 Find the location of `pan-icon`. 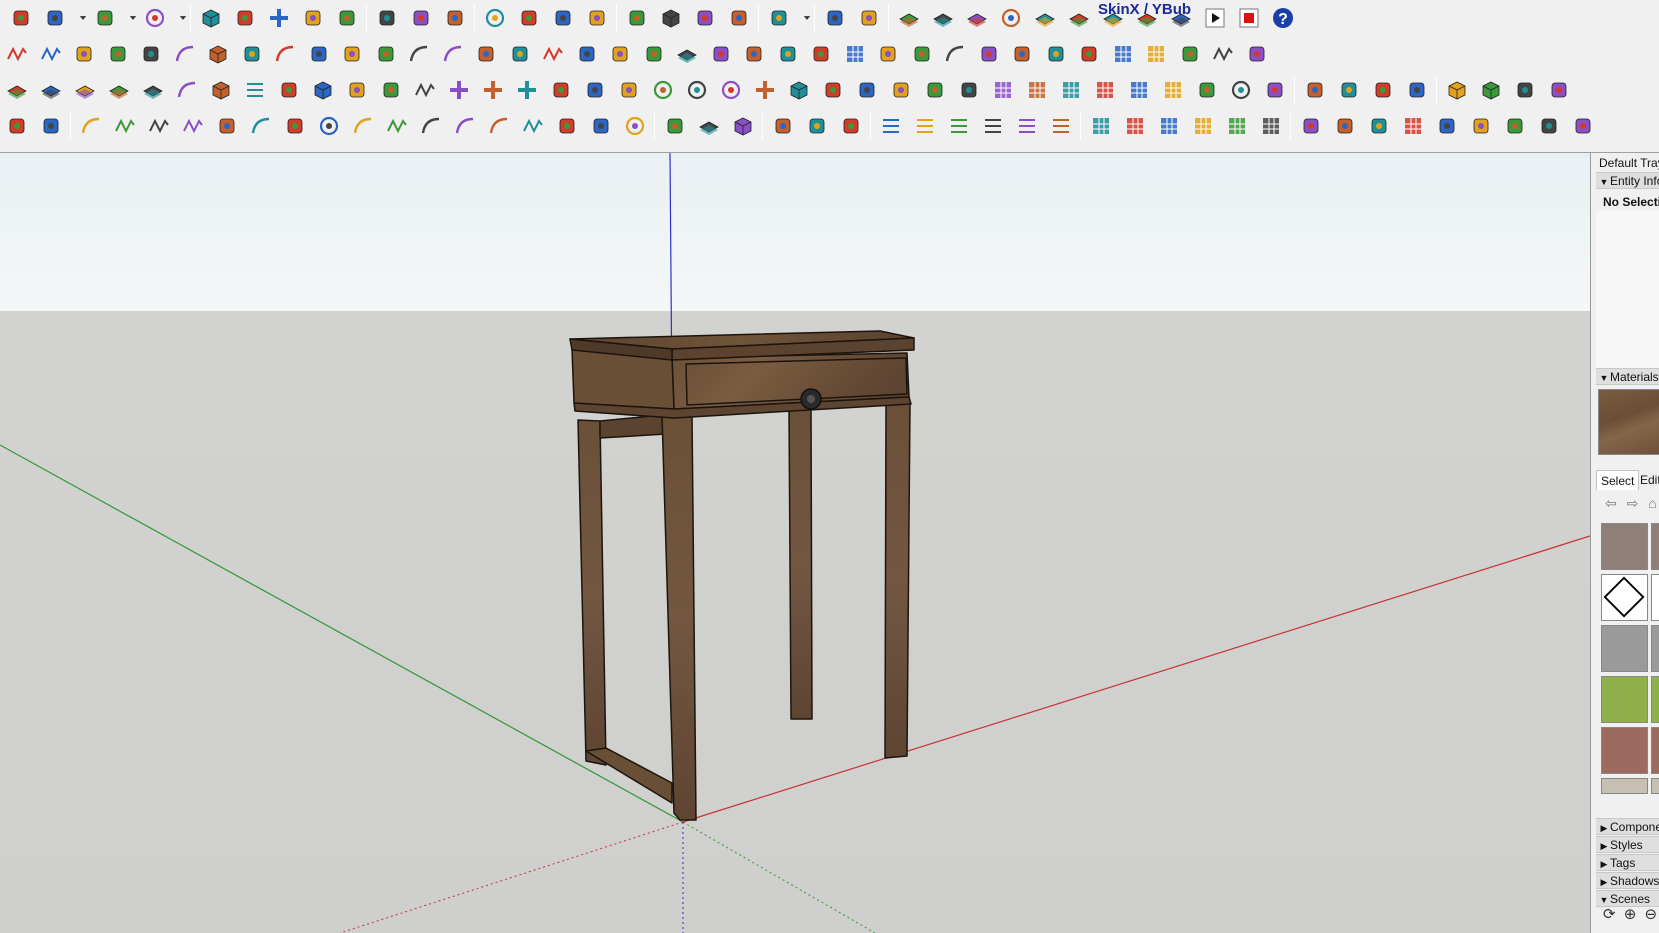

pan-icon is located at coordinates (529, 18).